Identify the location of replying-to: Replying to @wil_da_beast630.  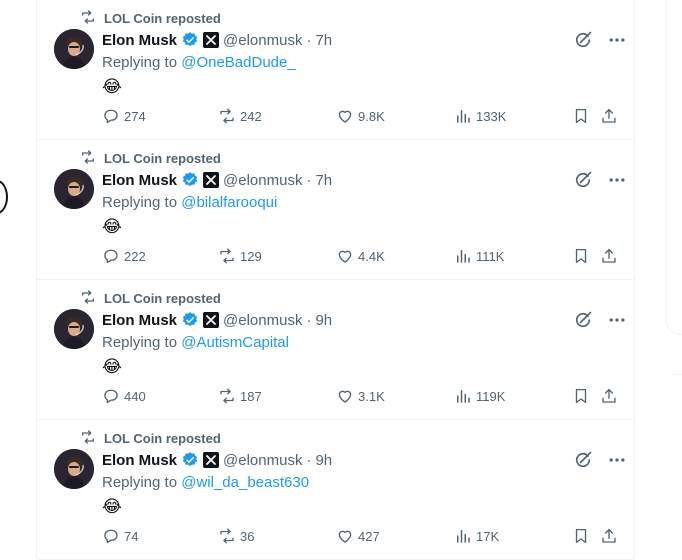
(205, 482).